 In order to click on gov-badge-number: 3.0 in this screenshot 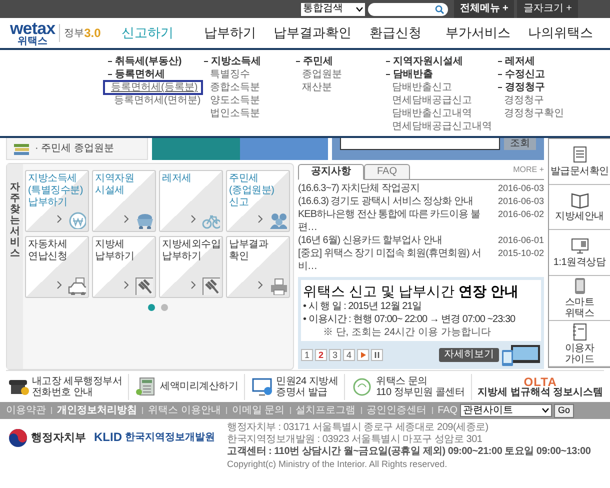, I will do `click(92, 33)`.